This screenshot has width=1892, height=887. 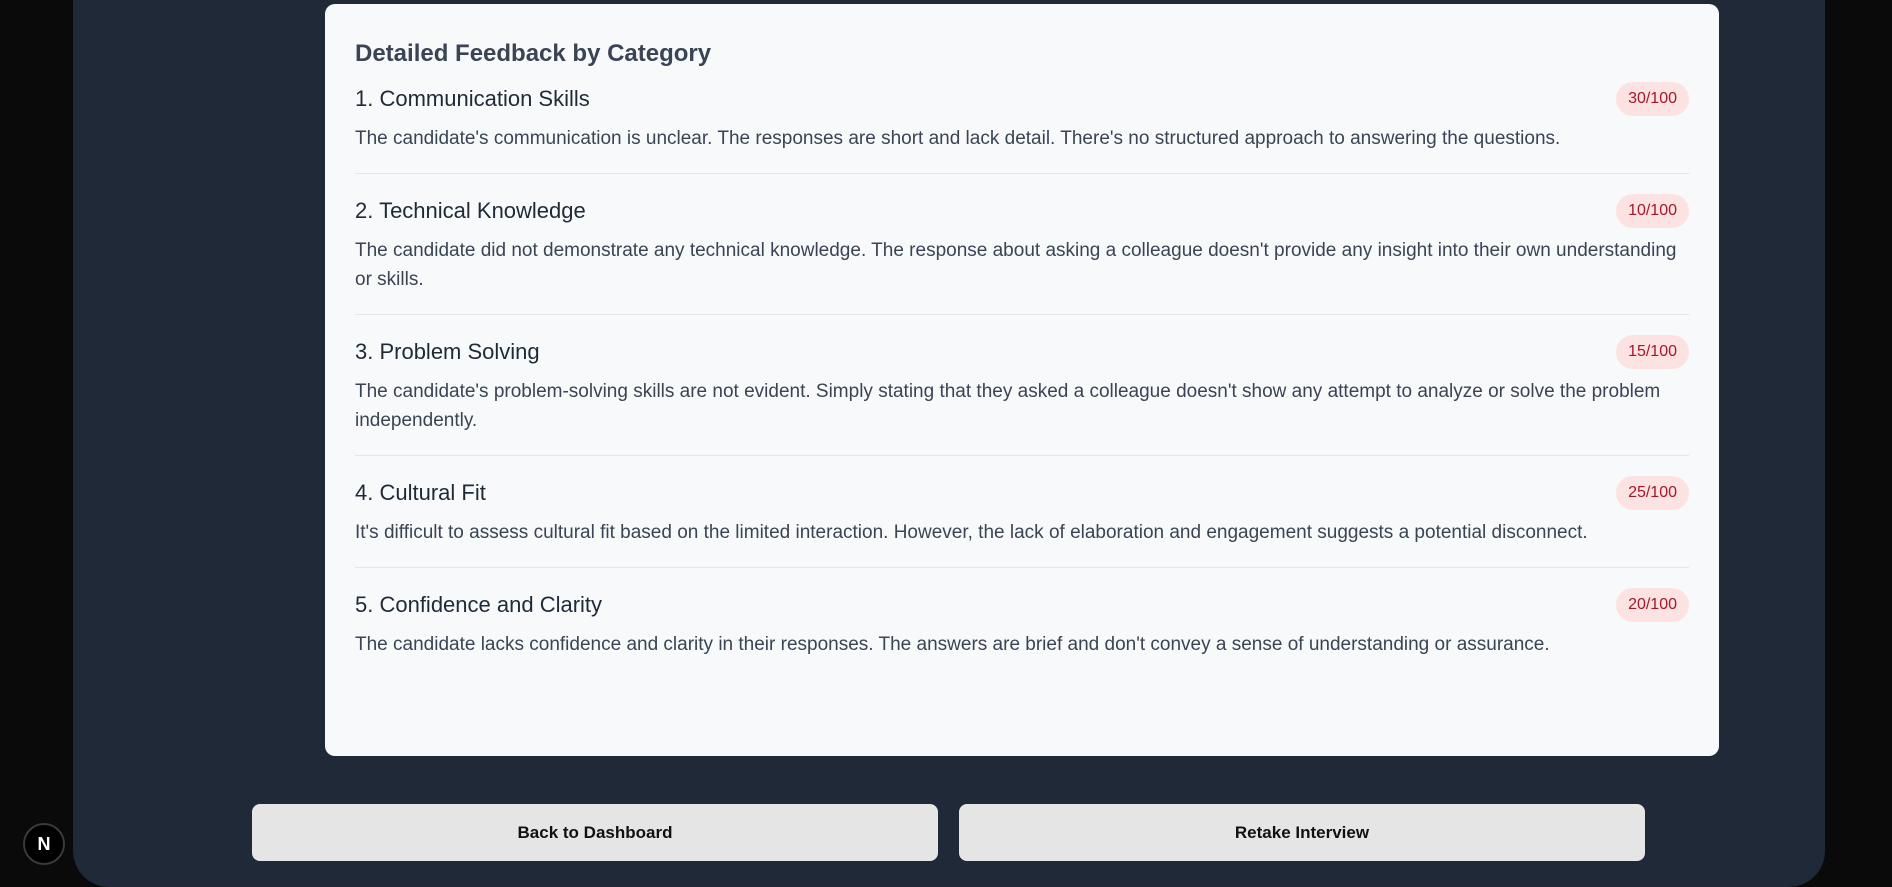 What do you see at coordinates (1022, 211) in the screenshot?
I see `category-header: 2. Technical Knowledge 10/100` at bounding box center [1022, 211].